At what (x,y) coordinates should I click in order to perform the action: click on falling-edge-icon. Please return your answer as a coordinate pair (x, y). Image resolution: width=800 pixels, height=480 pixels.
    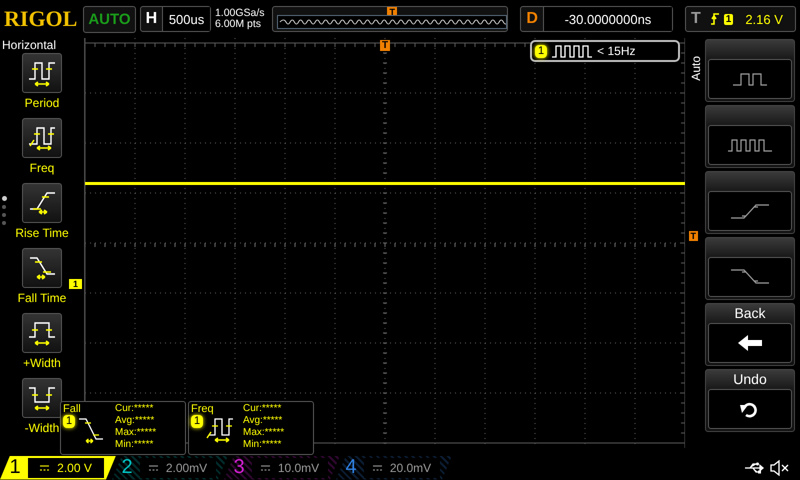
    Looking at the image, I should click on (750, 277).